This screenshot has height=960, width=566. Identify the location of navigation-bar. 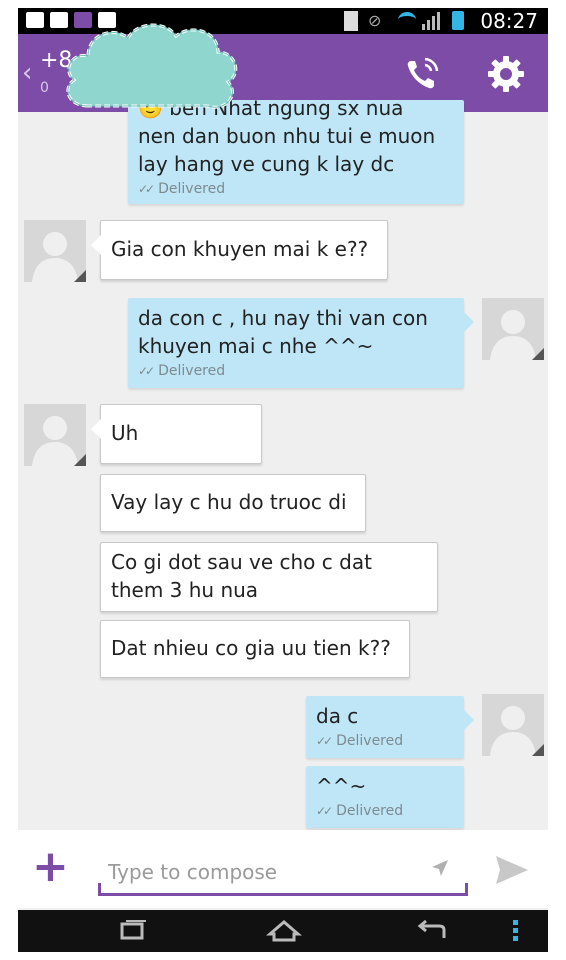
(283, 931).